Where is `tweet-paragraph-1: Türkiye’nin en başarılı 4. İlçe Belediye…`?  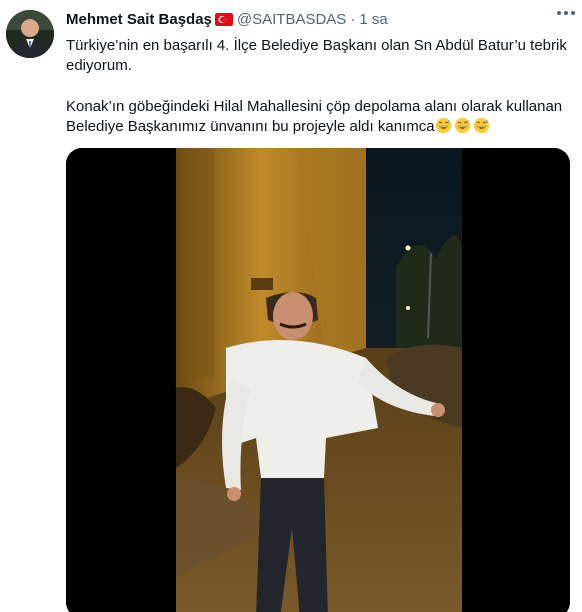
tweet-paragraph-1: Türkiye’nin en başarılı 4. İlçe Belediye… is located at coordinates (316, 55).